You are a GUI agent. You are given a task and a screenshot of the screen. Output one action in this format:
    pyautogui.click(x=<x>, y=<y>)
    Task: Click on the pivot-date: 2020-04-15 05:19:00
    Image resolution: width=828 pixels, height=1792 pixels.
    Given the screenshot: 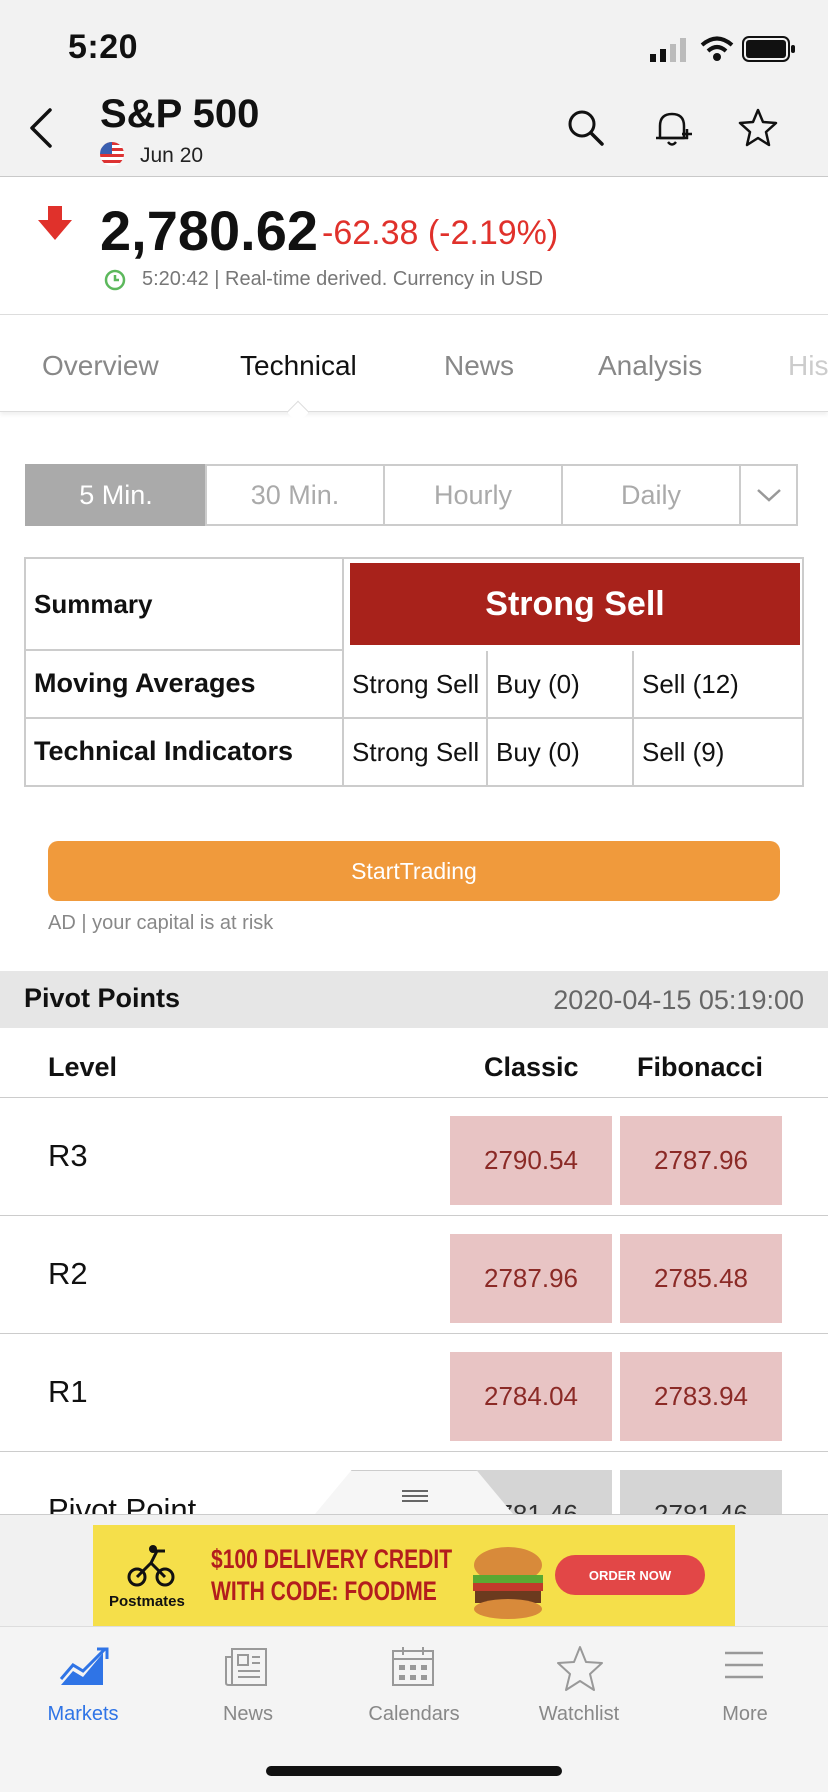 What is the action you would take?
    pyautogui.click(x=678, y=1000)
    